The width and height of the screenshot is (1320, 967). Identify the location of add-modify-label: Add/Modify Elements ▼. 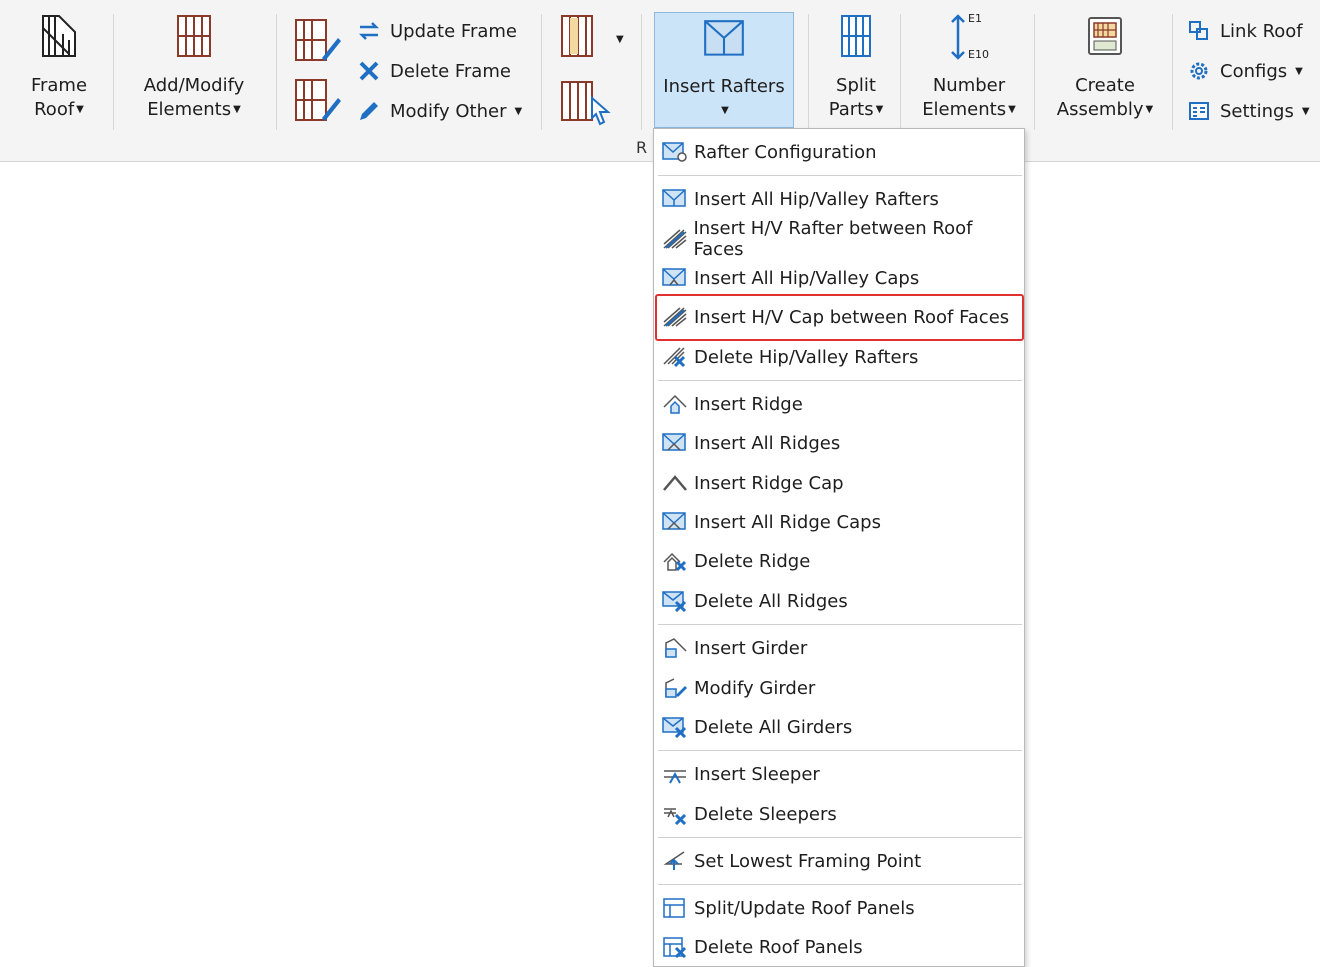
(194, 98).